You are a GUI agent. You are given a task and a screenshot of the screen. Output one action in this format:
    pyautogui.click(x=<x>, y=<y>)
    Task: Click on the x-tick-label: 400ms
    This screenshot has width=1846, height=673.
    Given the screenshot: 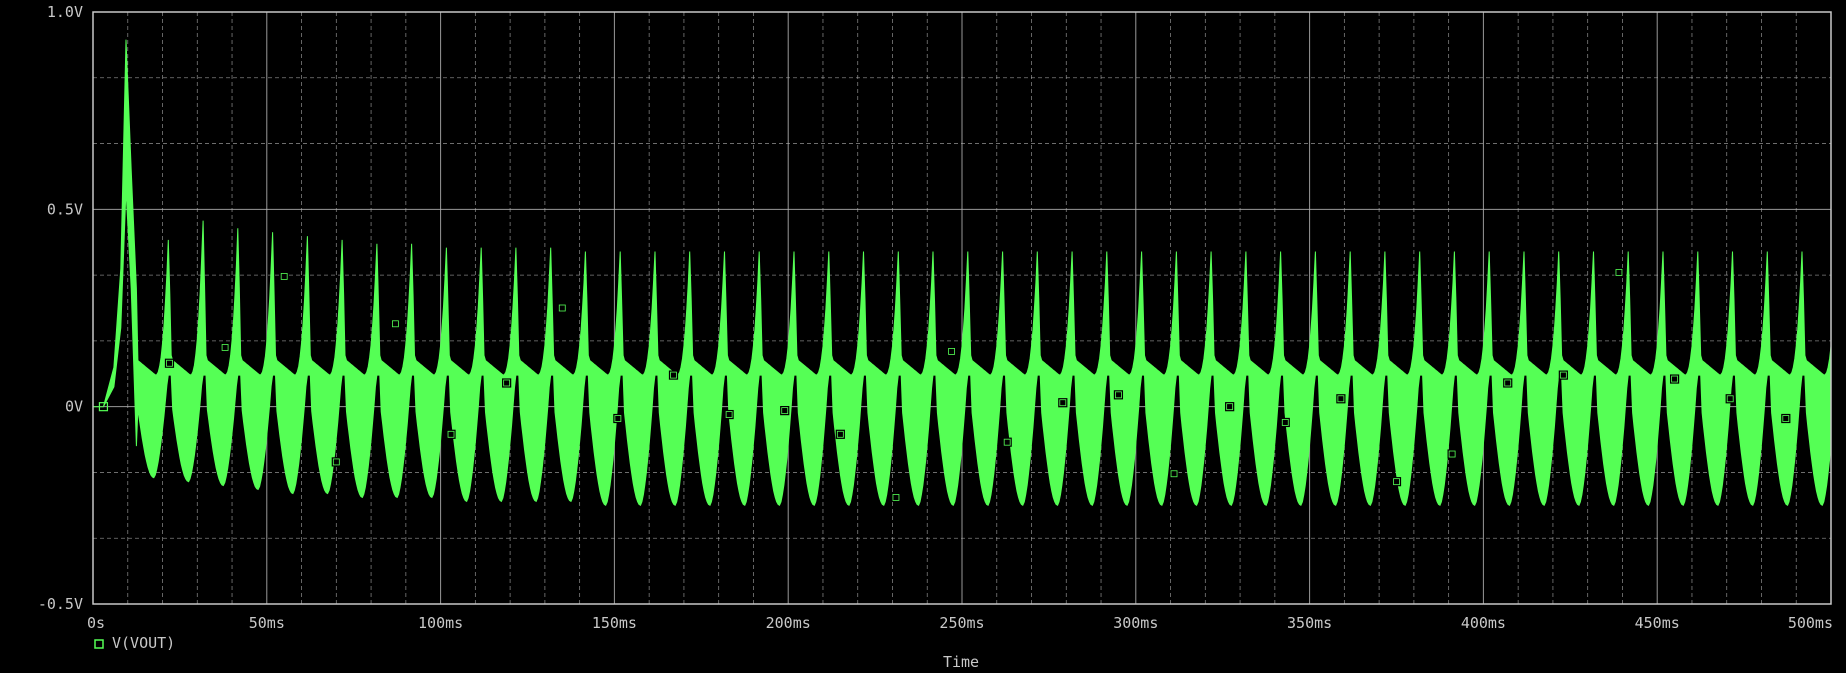 What is the action you would take?
    pyautogui.click(x=1483, y=623)
    